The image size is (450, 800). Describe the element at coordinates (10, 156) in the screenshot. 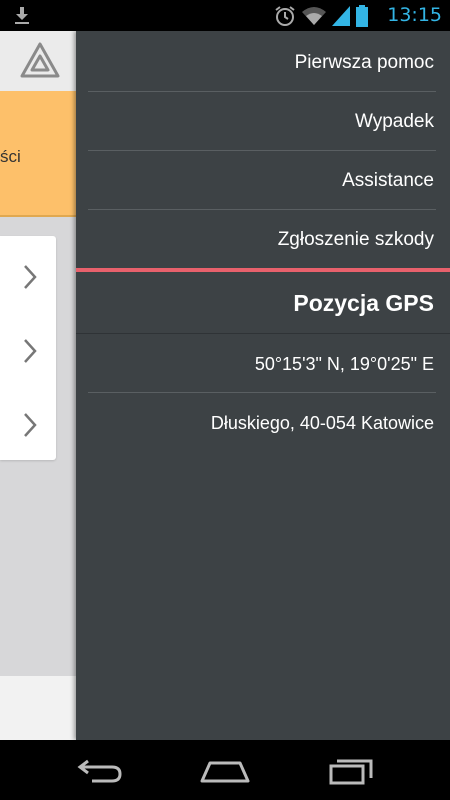

I see `banner-text: ści` at that location.